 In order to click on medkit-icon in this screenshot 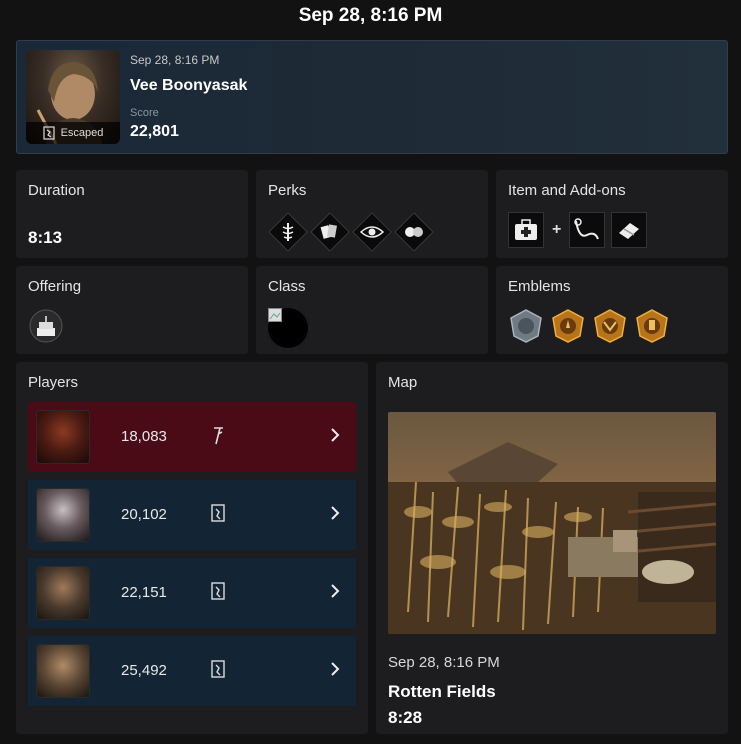, I will do `click(526, 230)`.